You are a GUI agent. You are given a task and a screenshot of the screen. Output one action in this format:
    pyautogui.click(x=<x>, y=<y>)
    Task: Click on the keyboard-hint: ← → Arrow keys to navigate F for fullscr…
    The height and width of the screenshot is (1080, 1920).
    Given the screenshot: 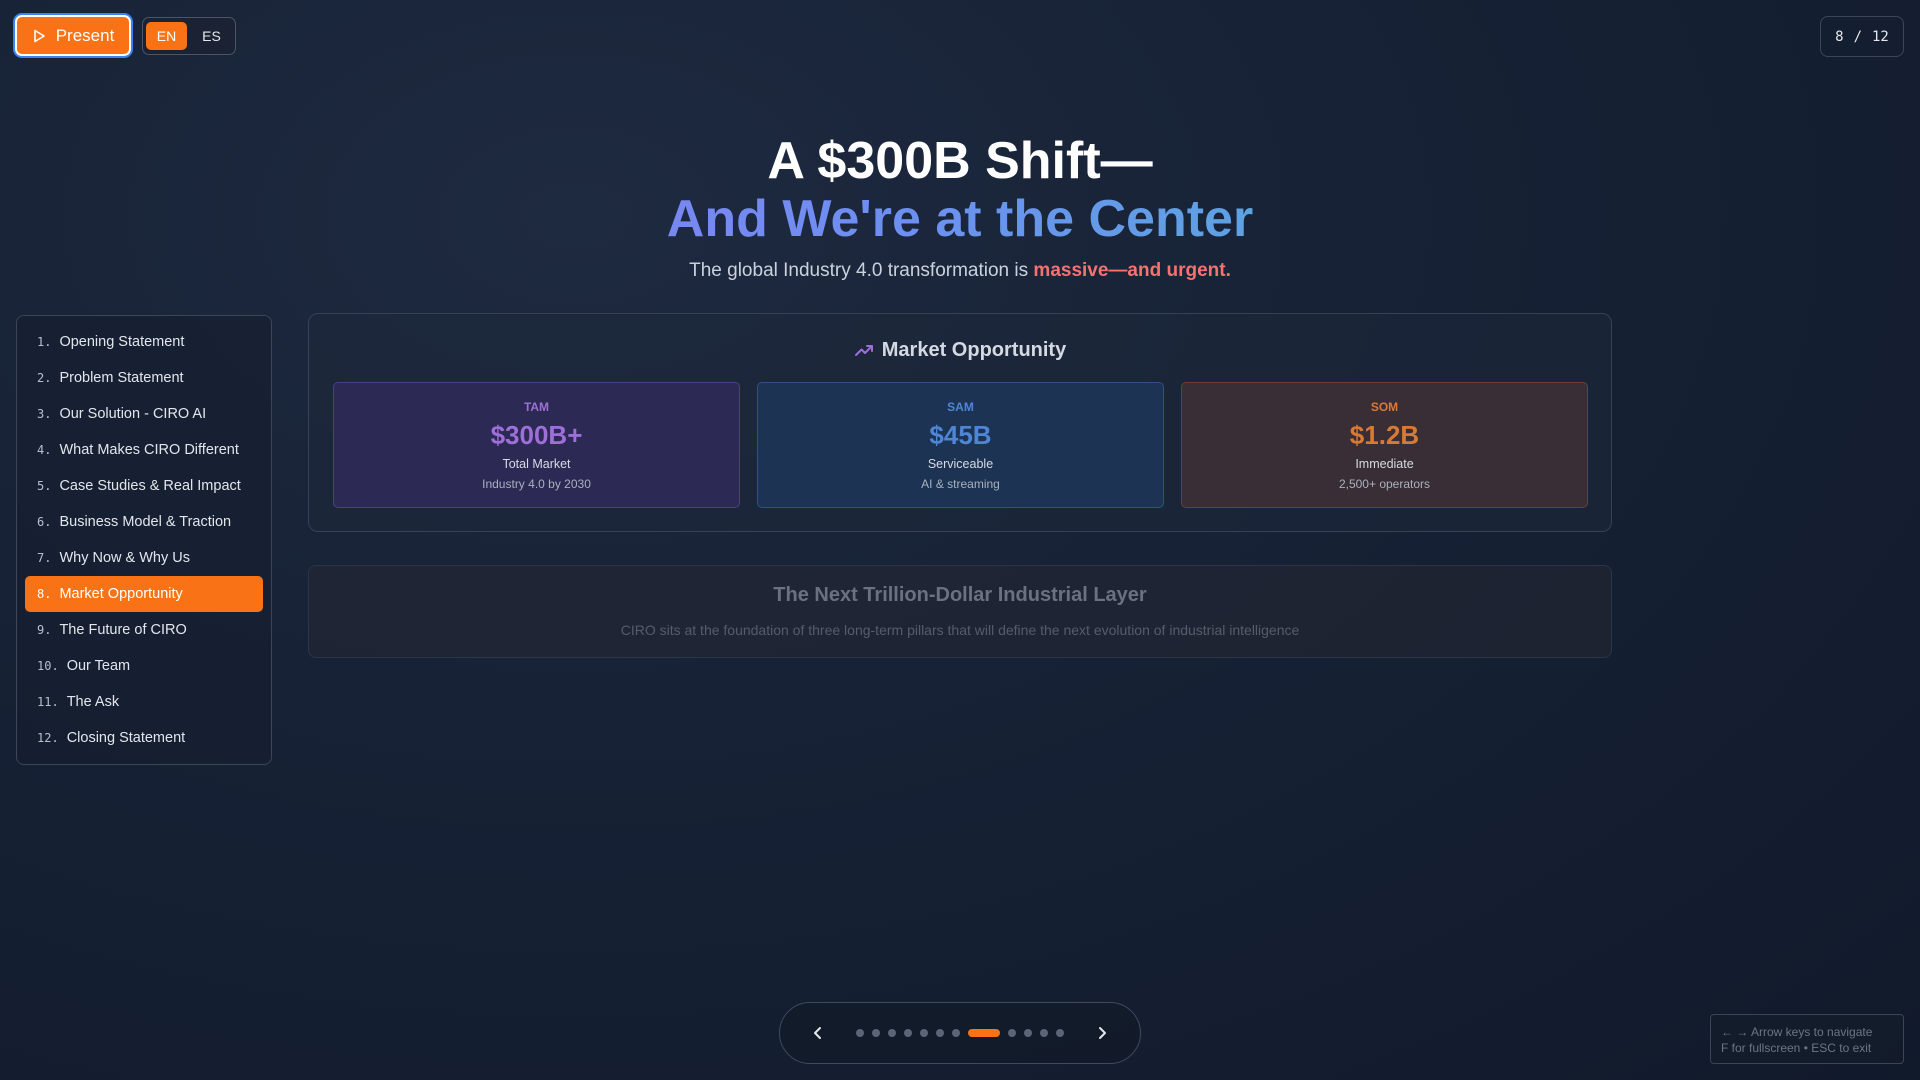 What is the action you would take?
    pyautogui.click(x=1807, y=1039)
    